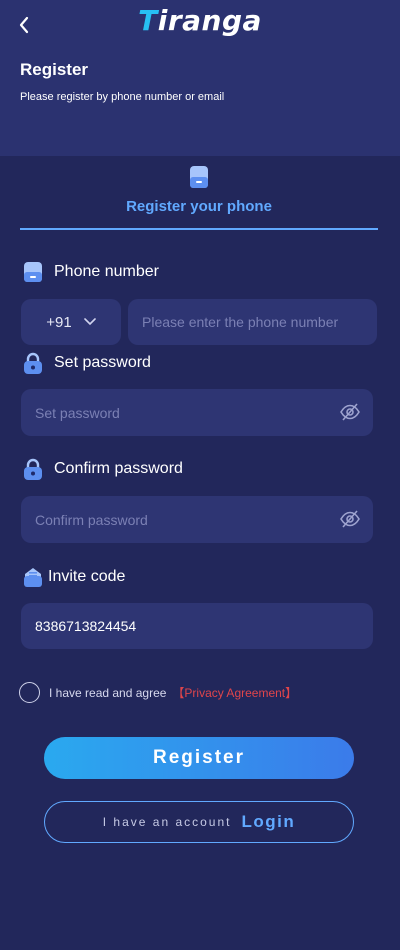  I want to click on register-button: Register, so click(199, 758).